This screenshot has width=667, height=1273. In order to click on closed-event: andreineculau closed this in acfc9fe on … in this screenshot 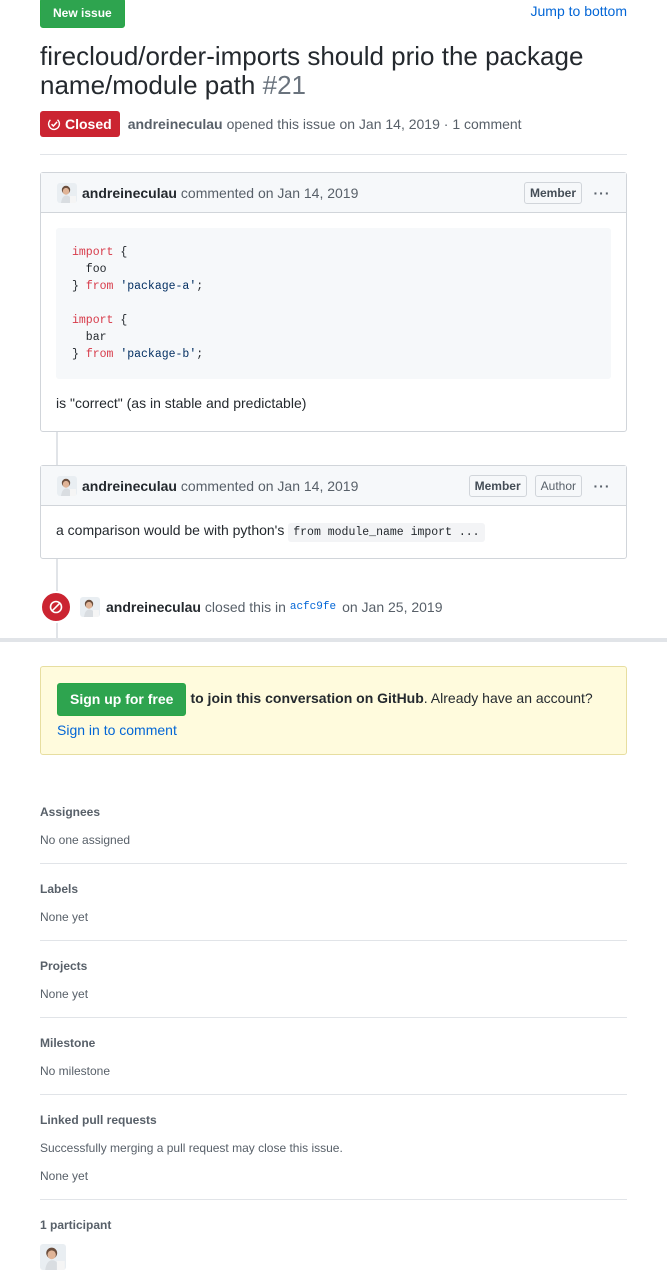, I will do `click(333, 607)`.